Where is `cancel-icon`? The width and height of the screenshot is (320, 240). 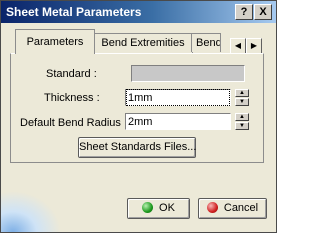
cancel-icon is located at coordinates (212, 207).